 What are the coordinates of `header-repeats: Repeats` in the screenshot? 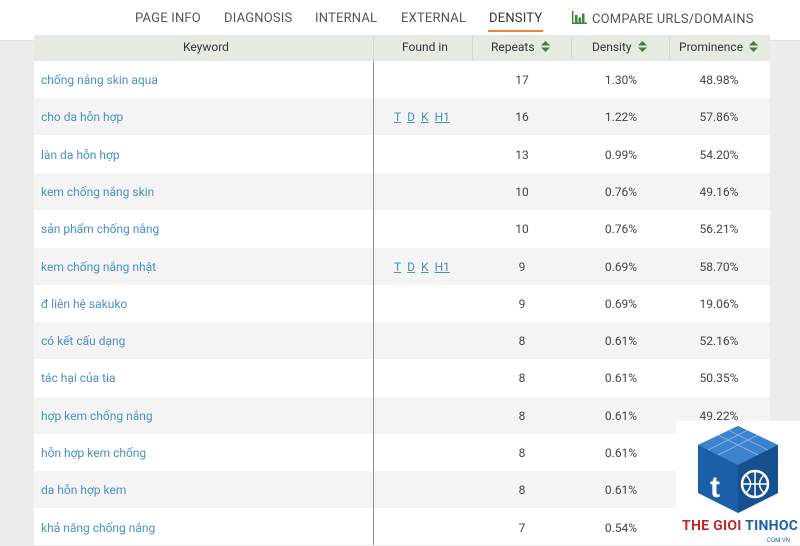 It's located at (520, 47).